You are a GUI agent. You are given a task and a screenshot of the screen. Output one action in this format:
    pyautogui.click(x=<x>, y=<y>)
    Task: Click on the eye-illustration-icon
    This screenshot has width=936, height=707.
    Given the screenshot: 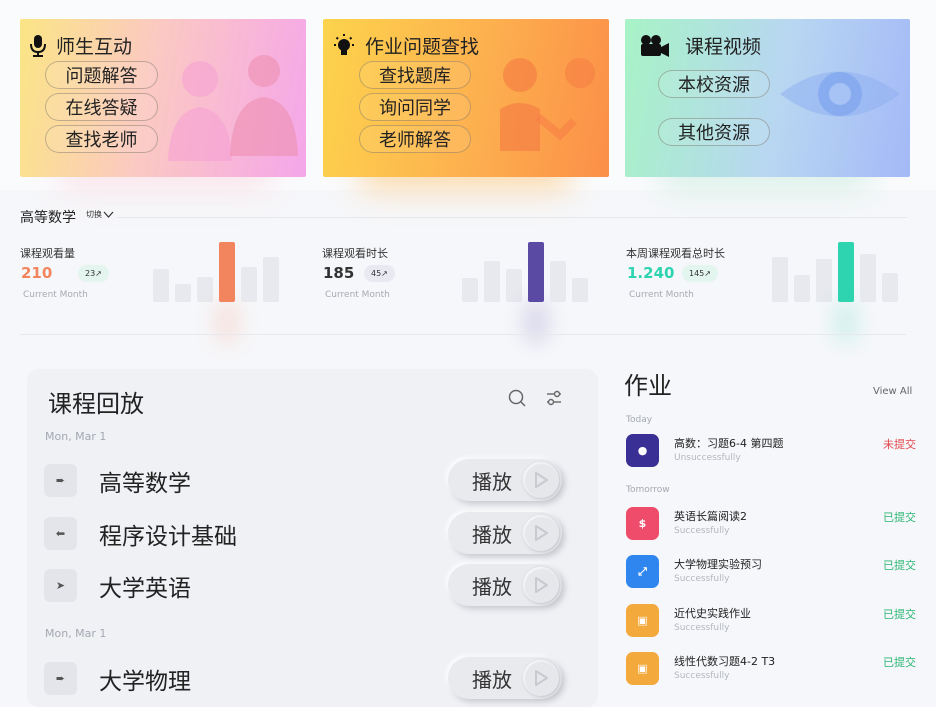 What is the action you would take?
    pyautogui.click(x=840, y=94)
    